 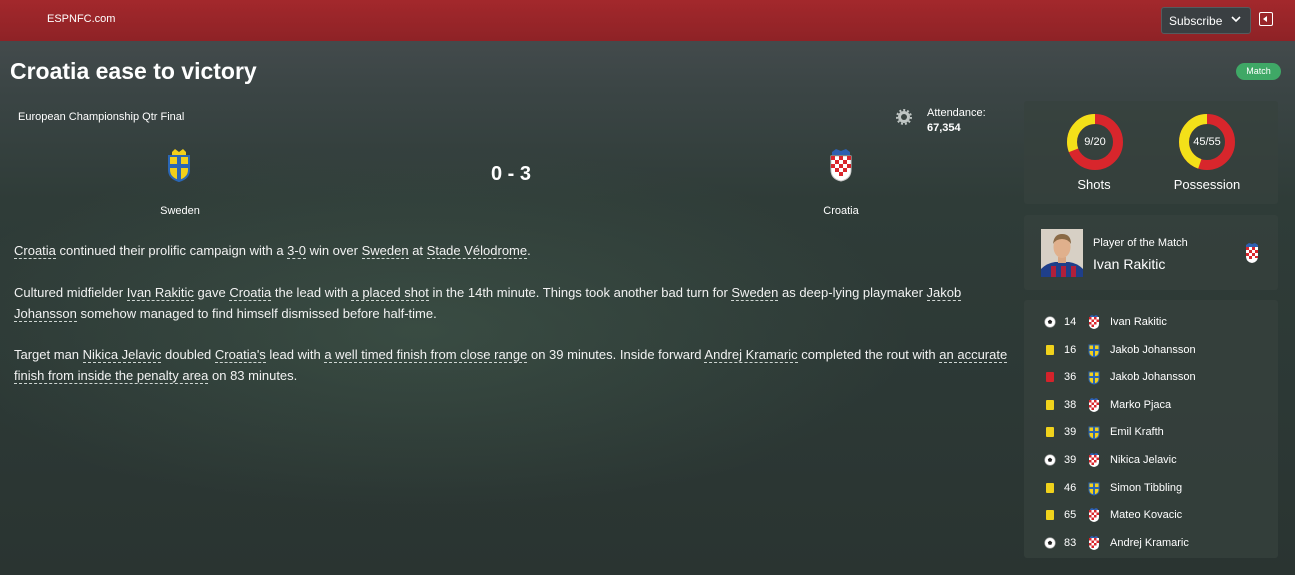 I want to click on report-link: Nikica Jelavic, so click(x=122, y=355).